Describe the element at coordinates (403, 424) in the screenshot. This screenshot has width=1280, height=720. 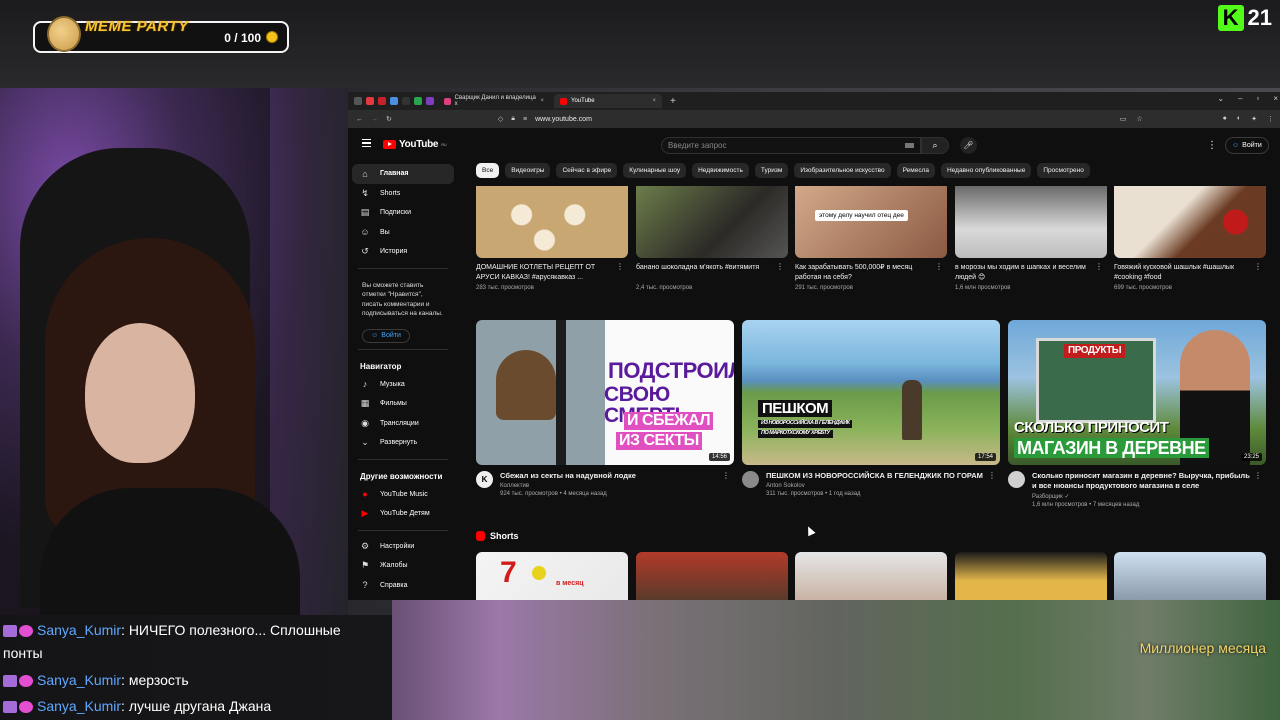
I see `sidebar-item-live: ◉ Трансляции` at that location.